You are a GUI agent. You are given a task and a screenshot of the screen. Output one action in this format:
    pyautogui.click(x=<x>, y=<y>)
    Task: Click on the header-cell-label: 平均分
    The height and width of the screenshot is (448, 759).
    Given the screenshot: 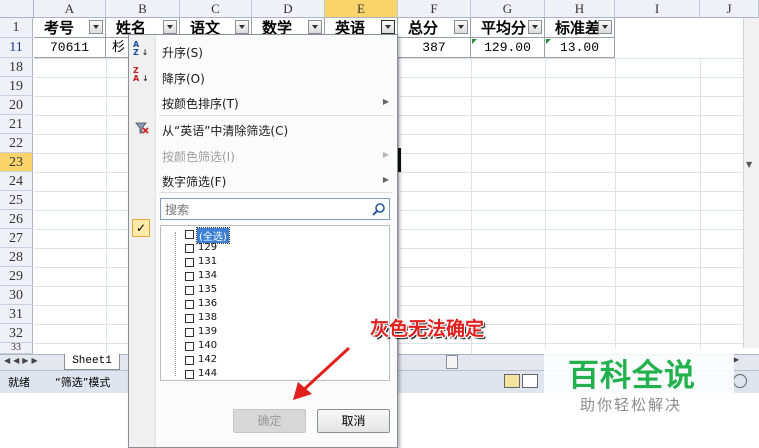 What is the action you would take?
    pyautogui.click(x=504, y=28)
    